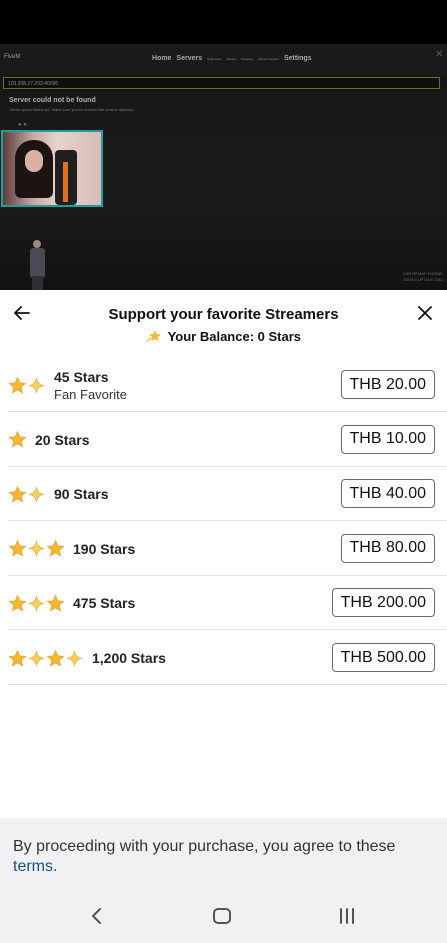  Describe the element at coordinates (223, 549) in the screenshot. I see `star-tier-row: 190 Stars THB 80.00` at that location.